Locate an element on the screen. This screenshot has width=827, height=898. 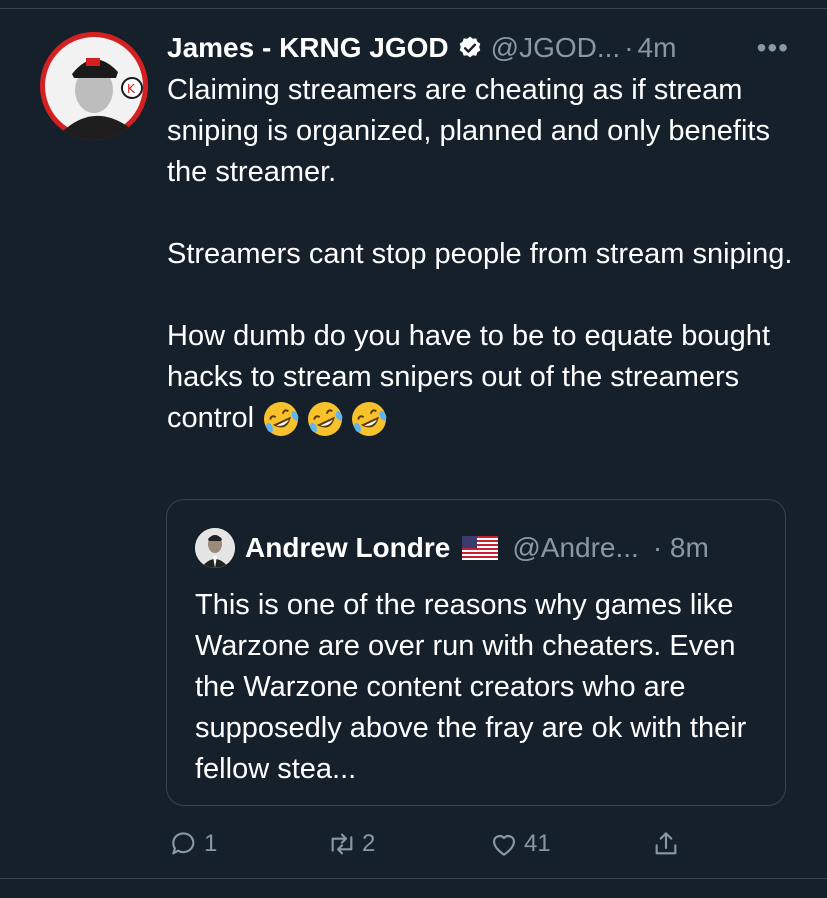
retweet-count: 2 is located at coordinates (369, 843).